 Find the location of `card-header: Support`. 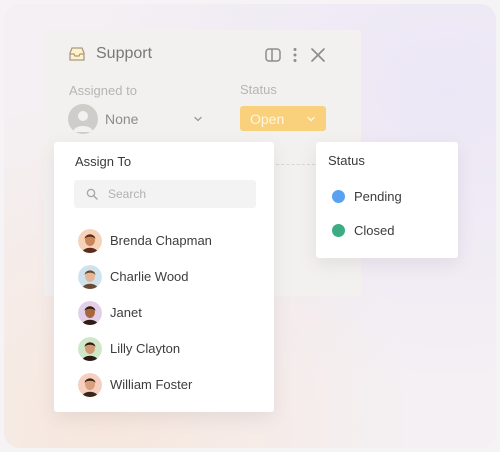

card-header: Support is located at coordinates (202, 55).